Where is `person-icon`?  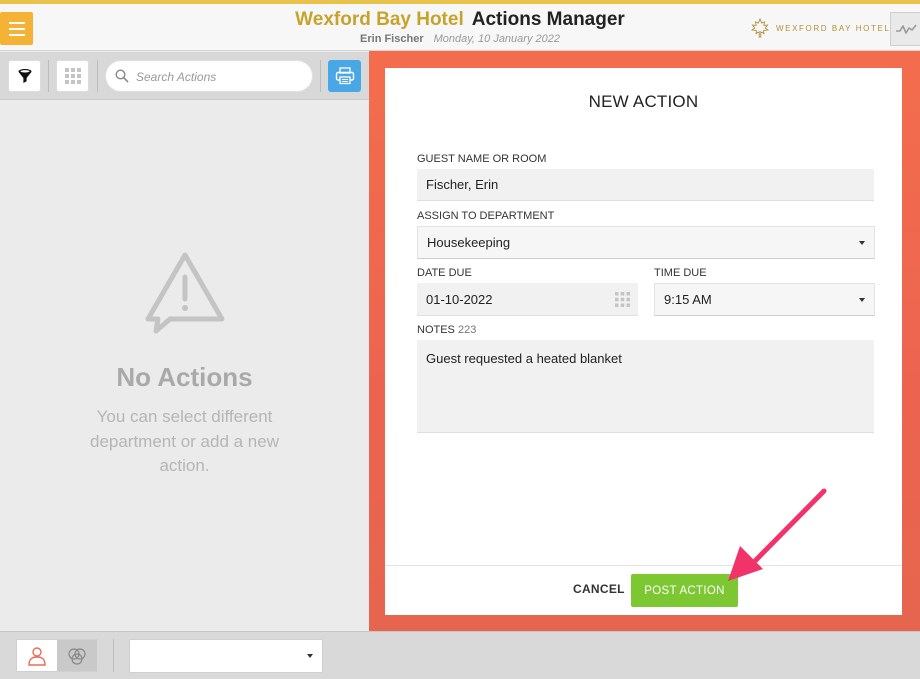
person-icon is located at coordinates (37, 656).